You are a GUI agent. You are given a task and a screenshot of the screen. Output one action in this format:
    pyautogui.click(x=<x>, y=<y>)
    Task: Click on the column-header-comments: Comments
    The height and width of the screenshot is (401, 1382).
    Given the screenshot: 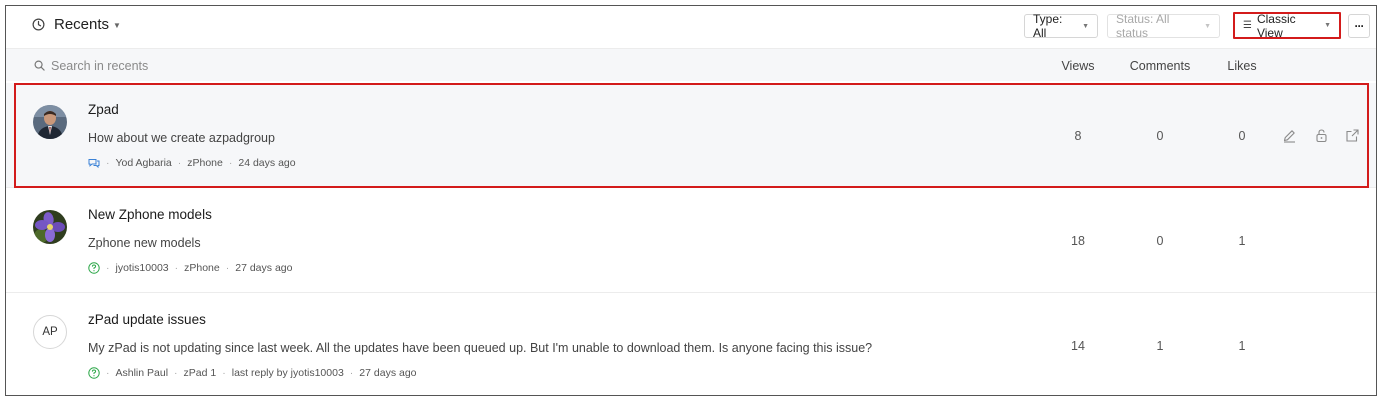 What is the action you would take?
    pyautogui.click(x=1160, y=66)
    